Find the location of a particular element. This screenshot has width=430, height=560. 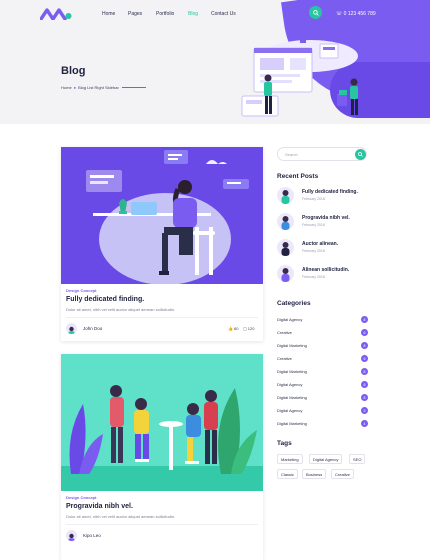

header-search-button is located at coordinates (315, 12).